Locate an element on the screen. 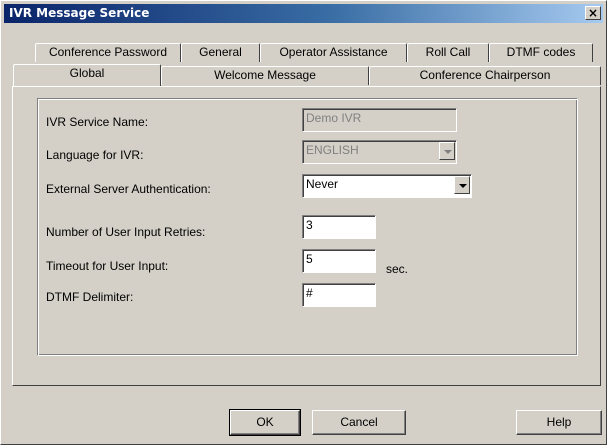 The image size is (607, 445). tab-roll-call: Roll Call is located at coordinates (448, 52).